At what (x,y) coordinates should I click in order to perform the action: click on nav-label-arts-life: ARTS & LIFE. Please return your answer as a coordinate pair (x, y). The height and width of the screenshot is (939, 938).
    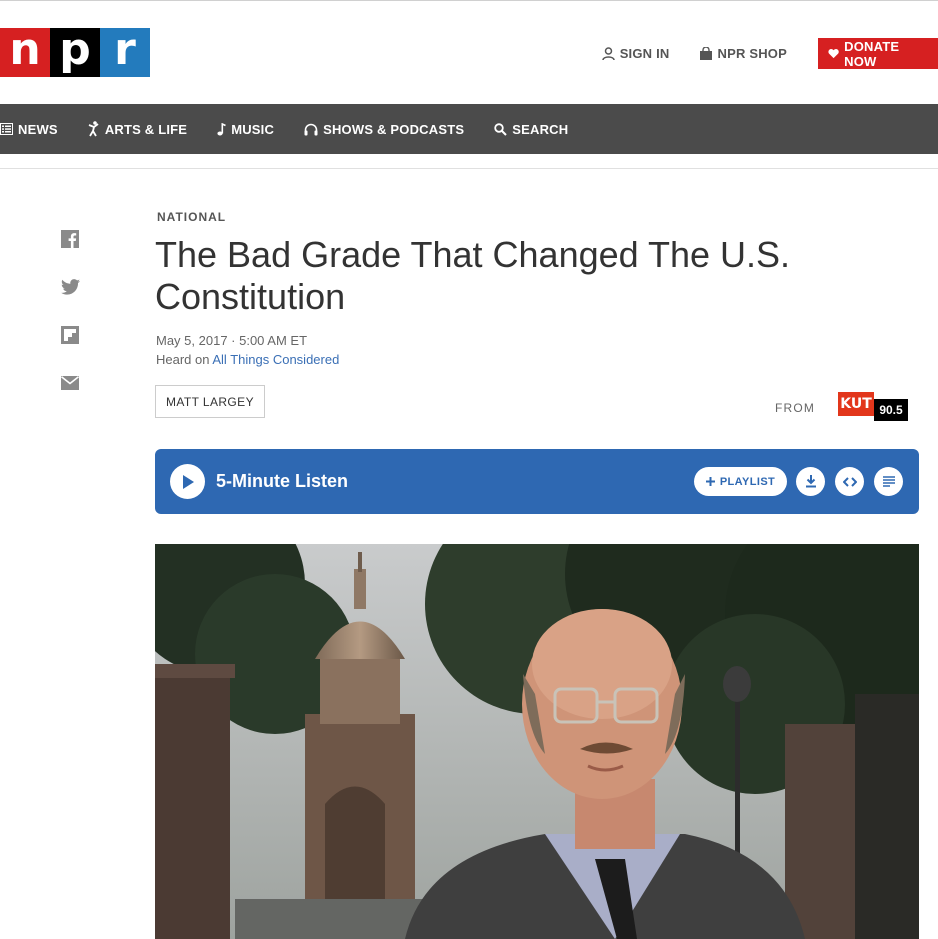
    Looking at the image, I should click on (146, 129).